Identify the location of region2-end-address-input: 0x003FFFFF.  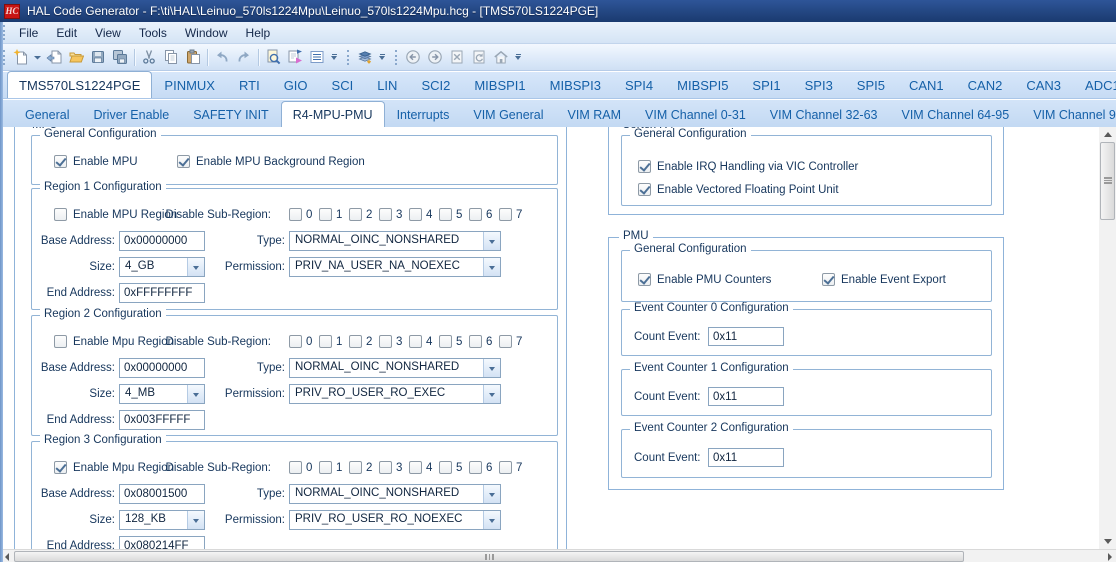
(162, 420).